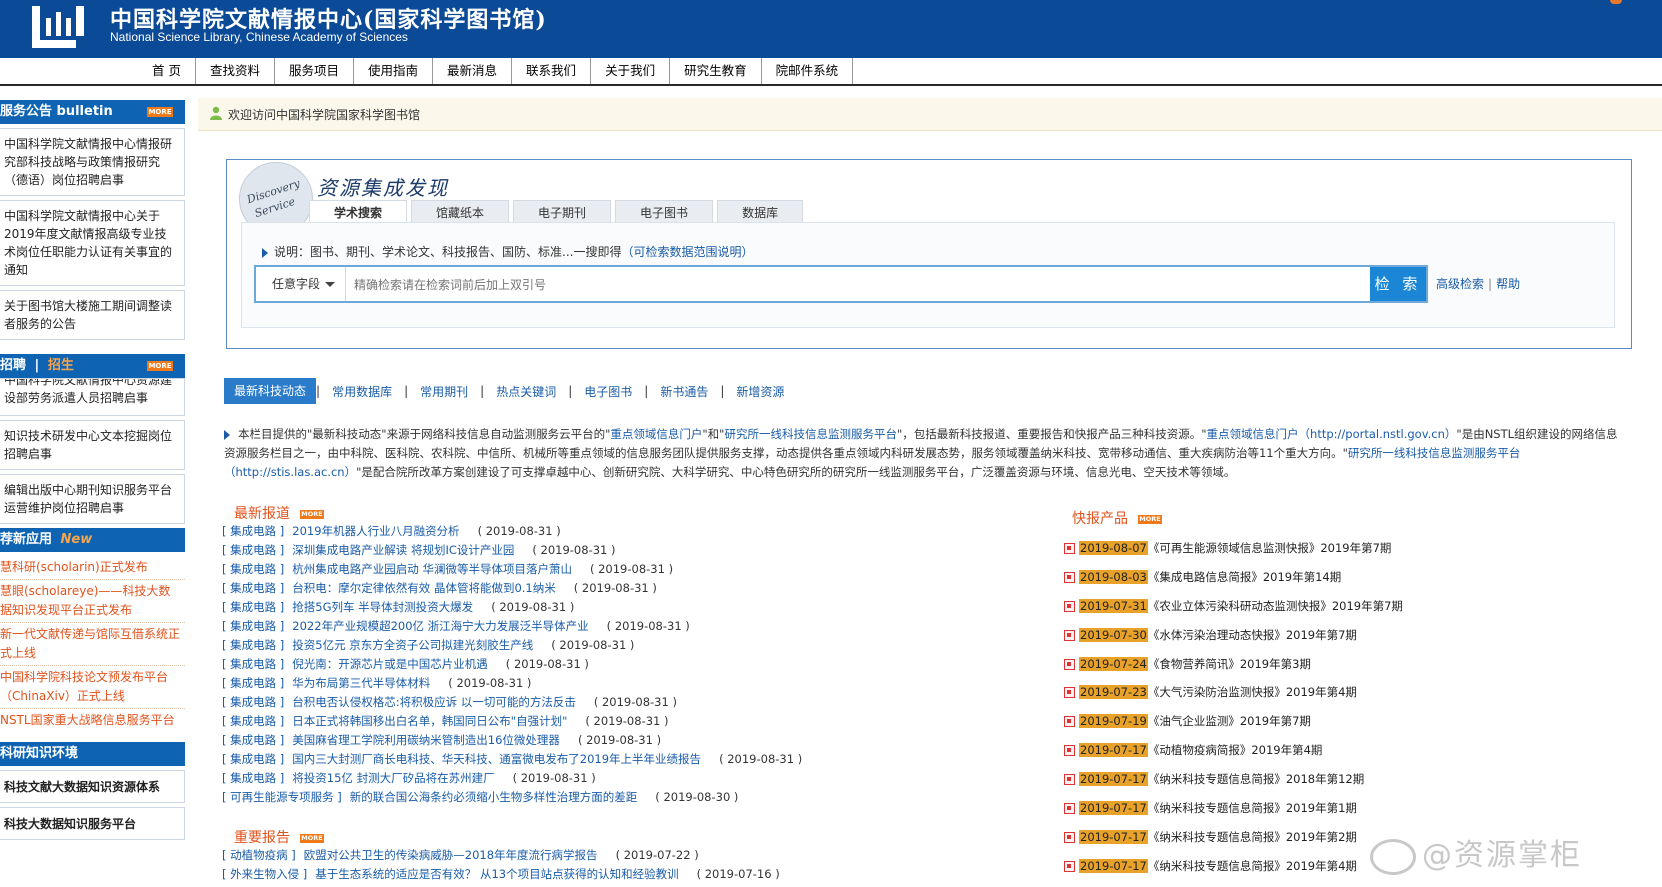 The height and width of the screenshot is (887, 1662). Describe the element at coordinates (315, 71) in the screenshot. I see `nav-item: 服务项目` at that location.